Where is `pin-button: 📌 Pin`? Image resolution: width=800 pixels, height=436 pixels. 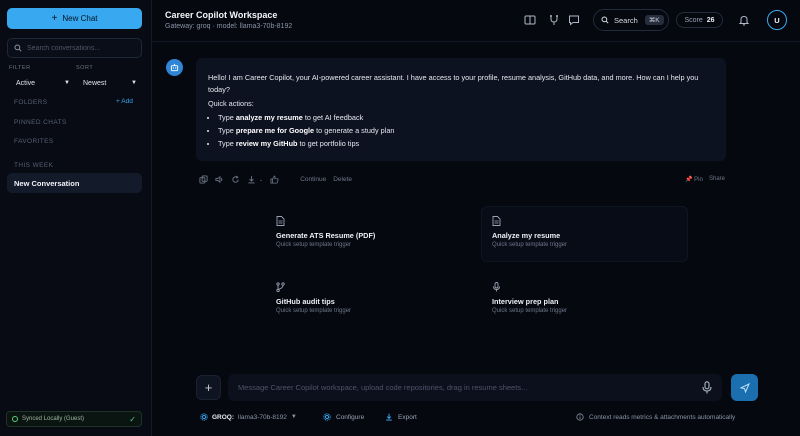 pin-button: 📌 Pin is located at coordinates (694, 179).